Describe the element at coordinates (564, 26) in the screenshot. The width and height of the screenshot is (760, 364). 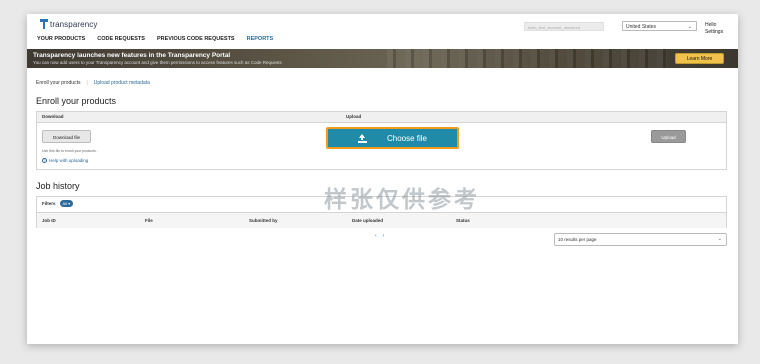
I see `account-selector: hello_test_account_obscured` at that location.